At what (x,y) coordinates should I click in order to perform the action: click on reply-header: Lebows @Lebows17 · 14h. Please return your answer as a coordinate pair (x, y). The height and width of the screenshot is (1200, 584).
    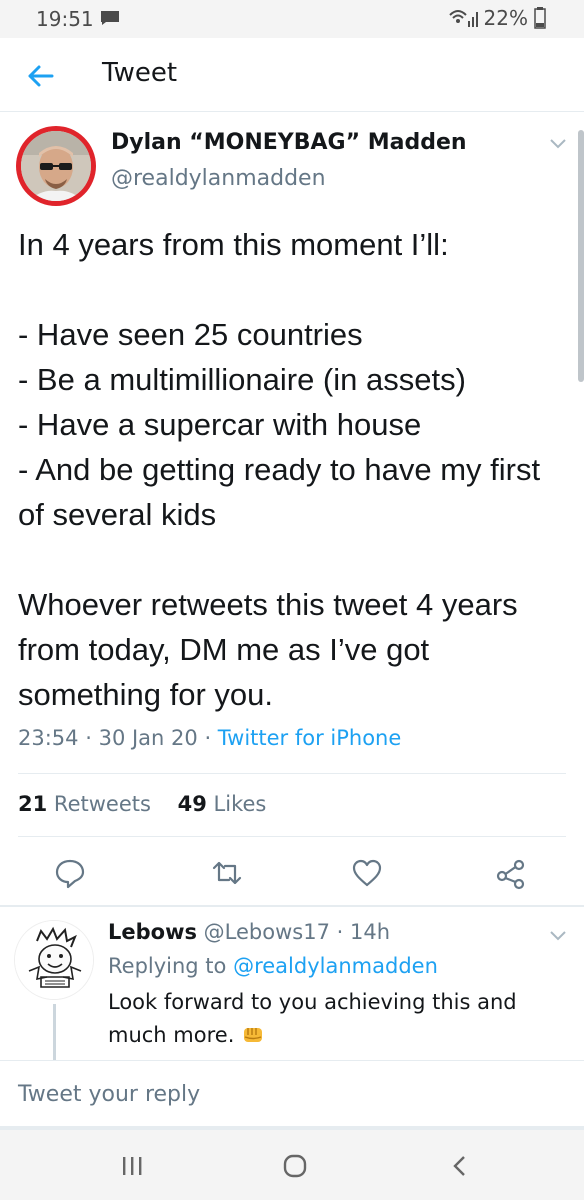
    Looking at the image, I should click on (249, 932).